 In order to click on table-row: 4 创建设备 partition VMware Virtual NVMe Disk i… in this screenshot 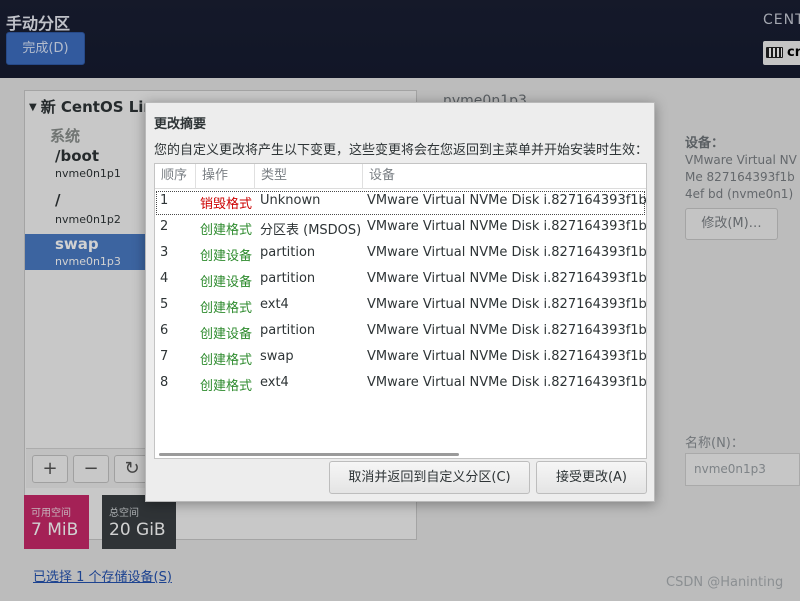, I will do `click(400, 281)`.